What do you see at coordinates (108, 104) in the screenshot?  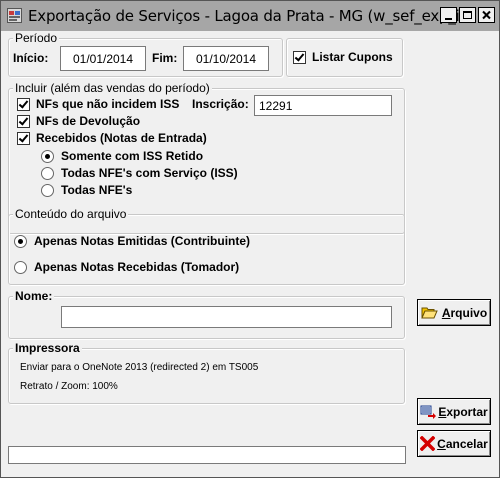 I see `nfs-nao-incidem-label: NFs que não incidem ISS` at bounding box center [108, 104].